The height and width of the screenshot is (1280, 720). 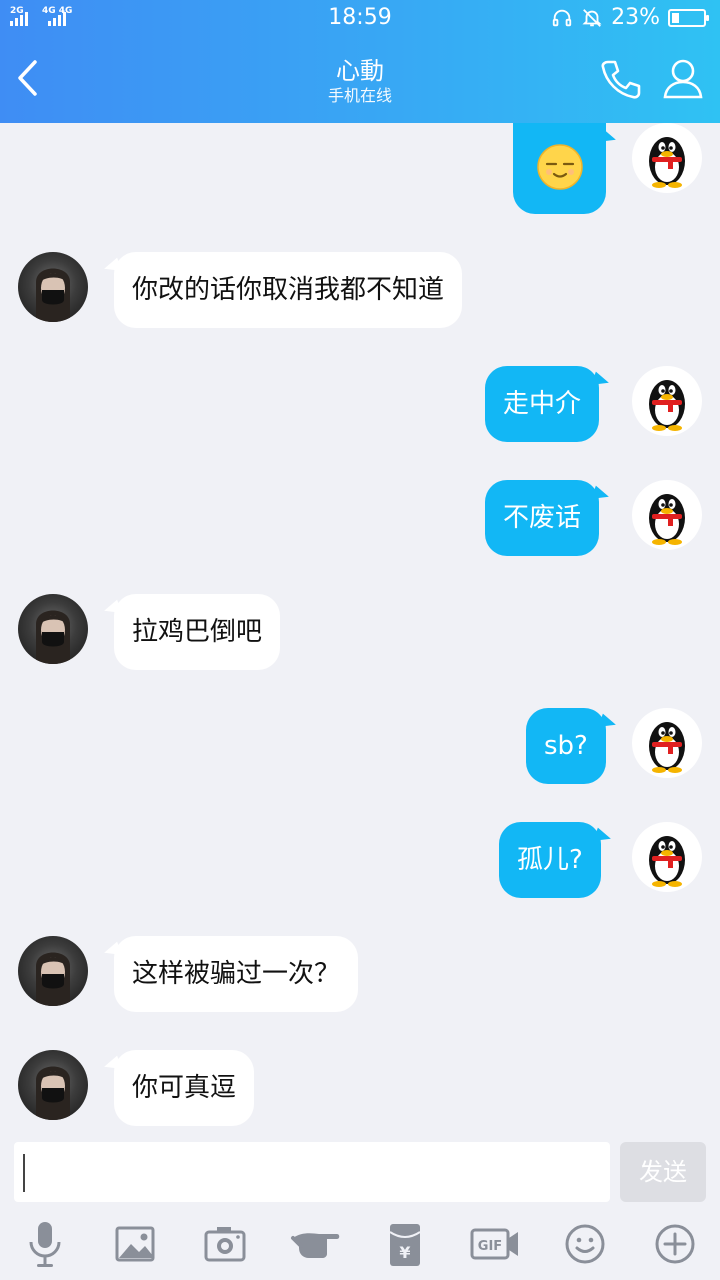 What do you see at coordinates (184, 1088) in the screenshot?
I see `message-bubble-in: 你可真逗` at bounding box center [184, 1088].